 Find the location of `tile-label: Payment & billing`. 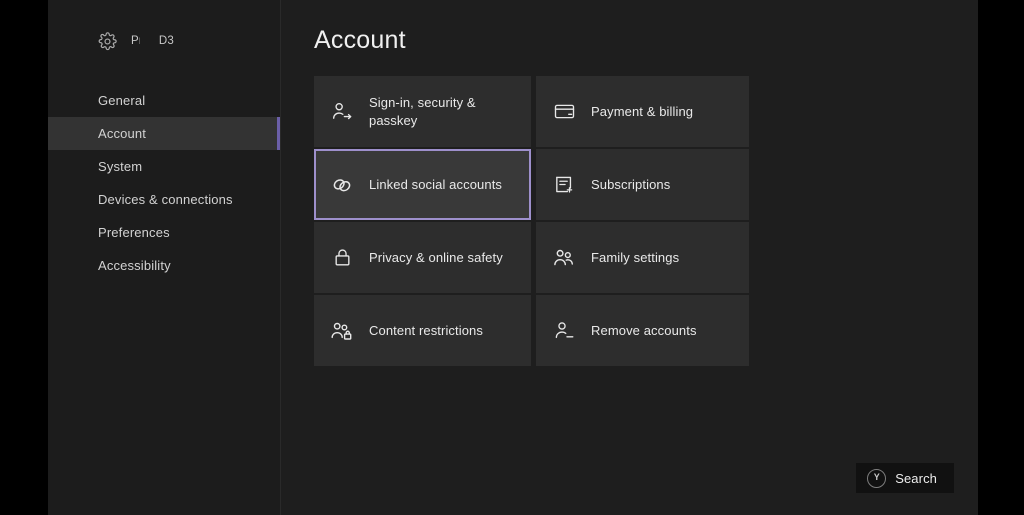

tile-label: Payment & billing is located at coordinates (642, 111).